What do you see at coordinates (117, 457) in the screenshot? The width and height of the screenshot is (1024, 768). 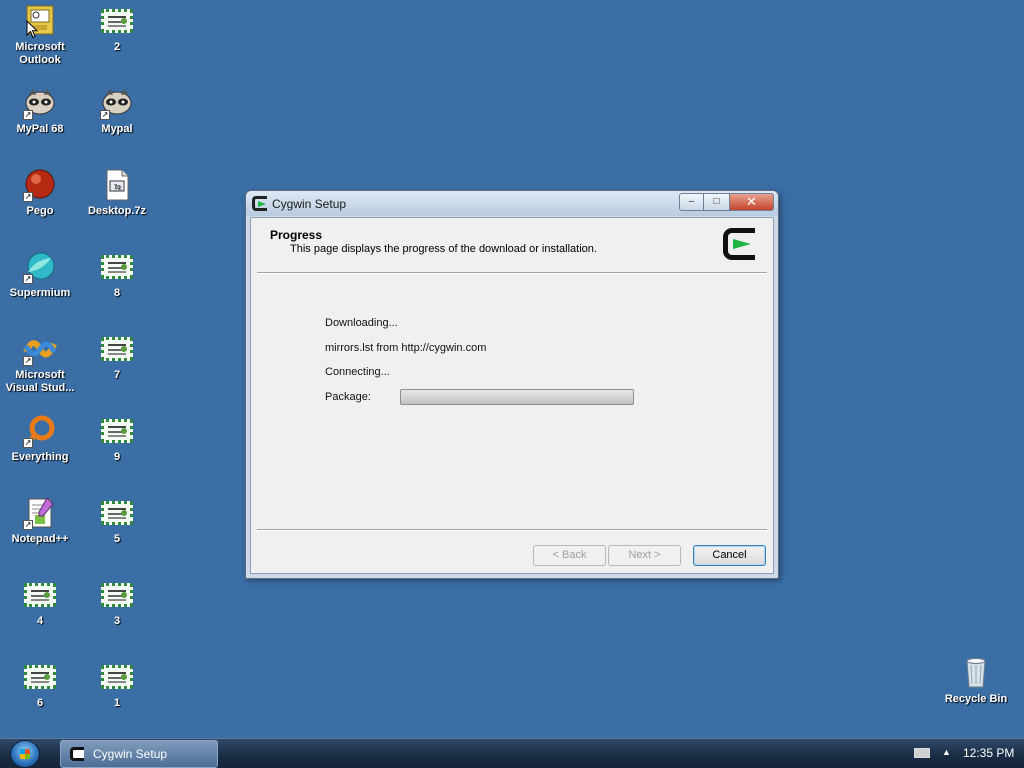 I see `desktop-icon-label: 9` at bounding box center [117, 457].